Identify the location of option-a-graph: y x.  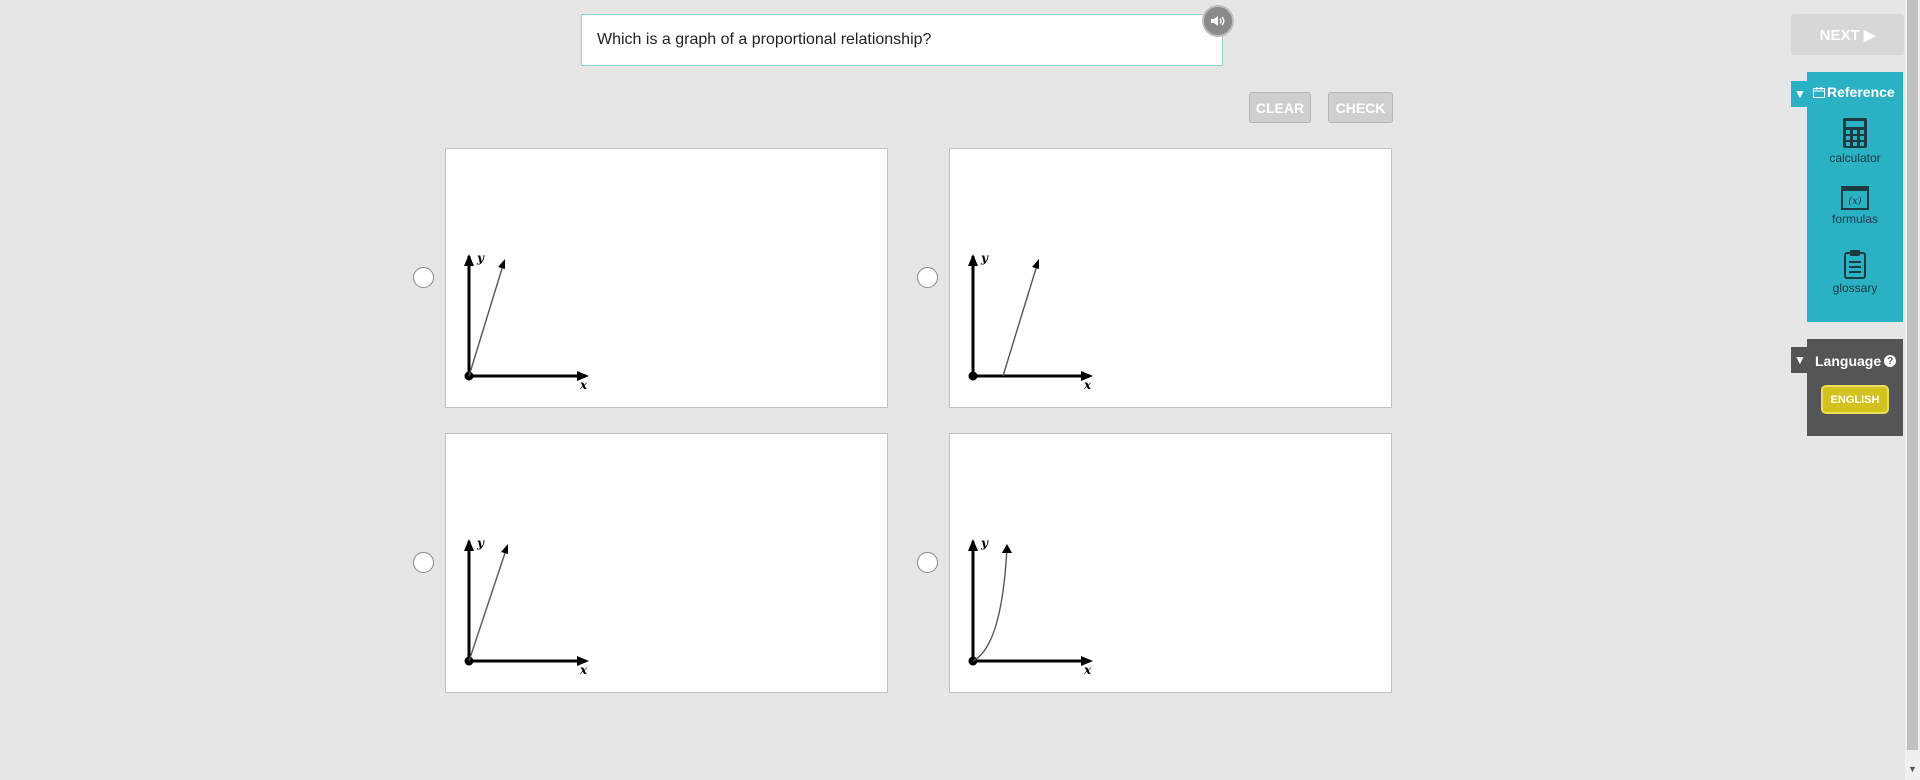
(526, 321).